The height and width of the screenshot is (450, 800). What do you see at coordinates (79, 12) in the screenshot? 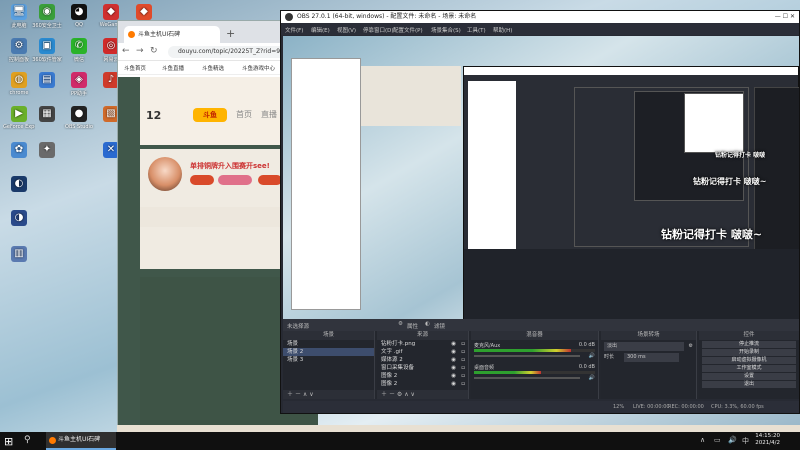
I see `app-icon: ◕` at bounding box center [79, 12].